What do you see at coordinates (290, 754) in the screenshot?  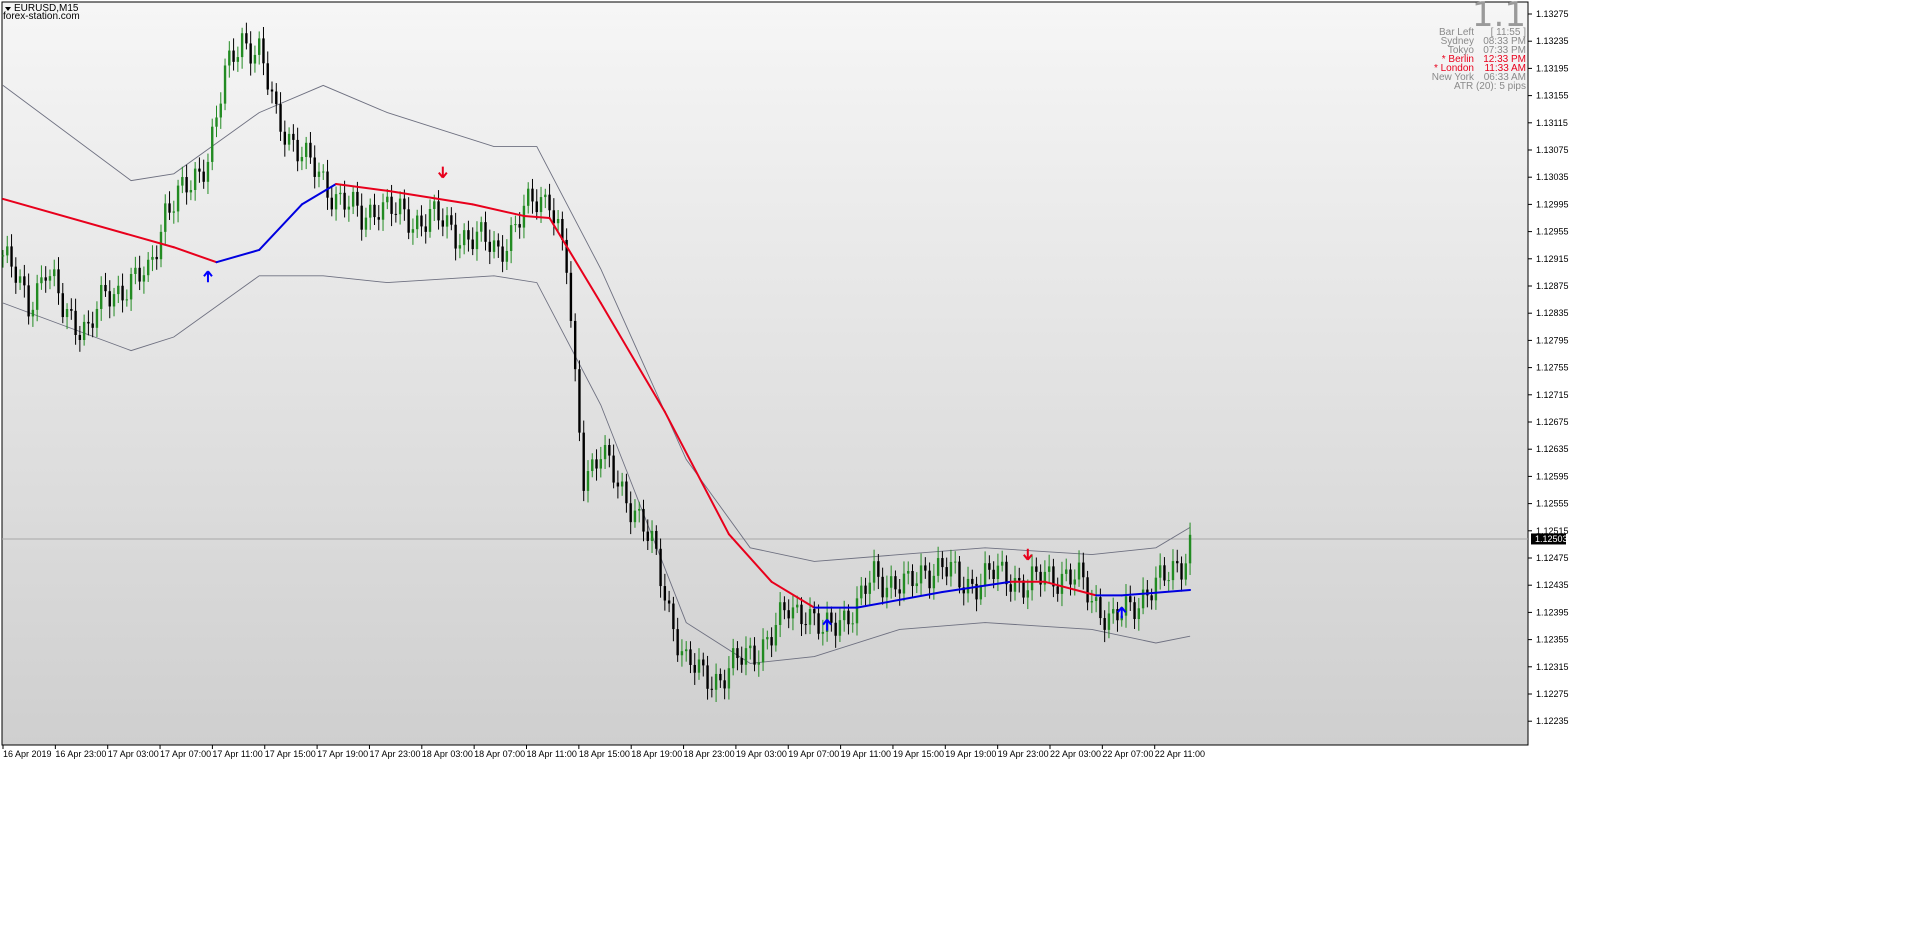 I see `time-tick-label: 17 Apr 15:00` at bounding box center [290, 754].